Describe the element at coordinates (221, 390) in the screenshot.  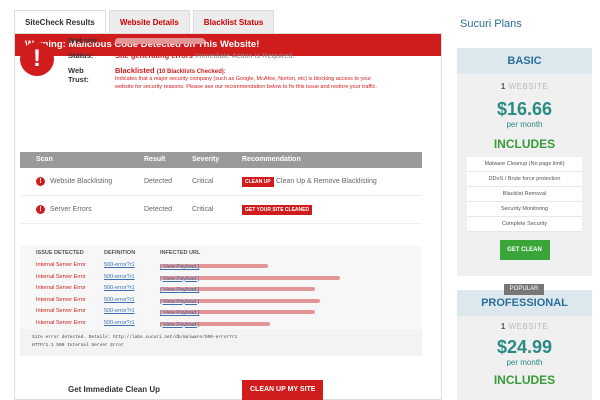
I see `cleanup-cta: Get Immediate Clean Up CLEAN UP MY SITE` at that location.